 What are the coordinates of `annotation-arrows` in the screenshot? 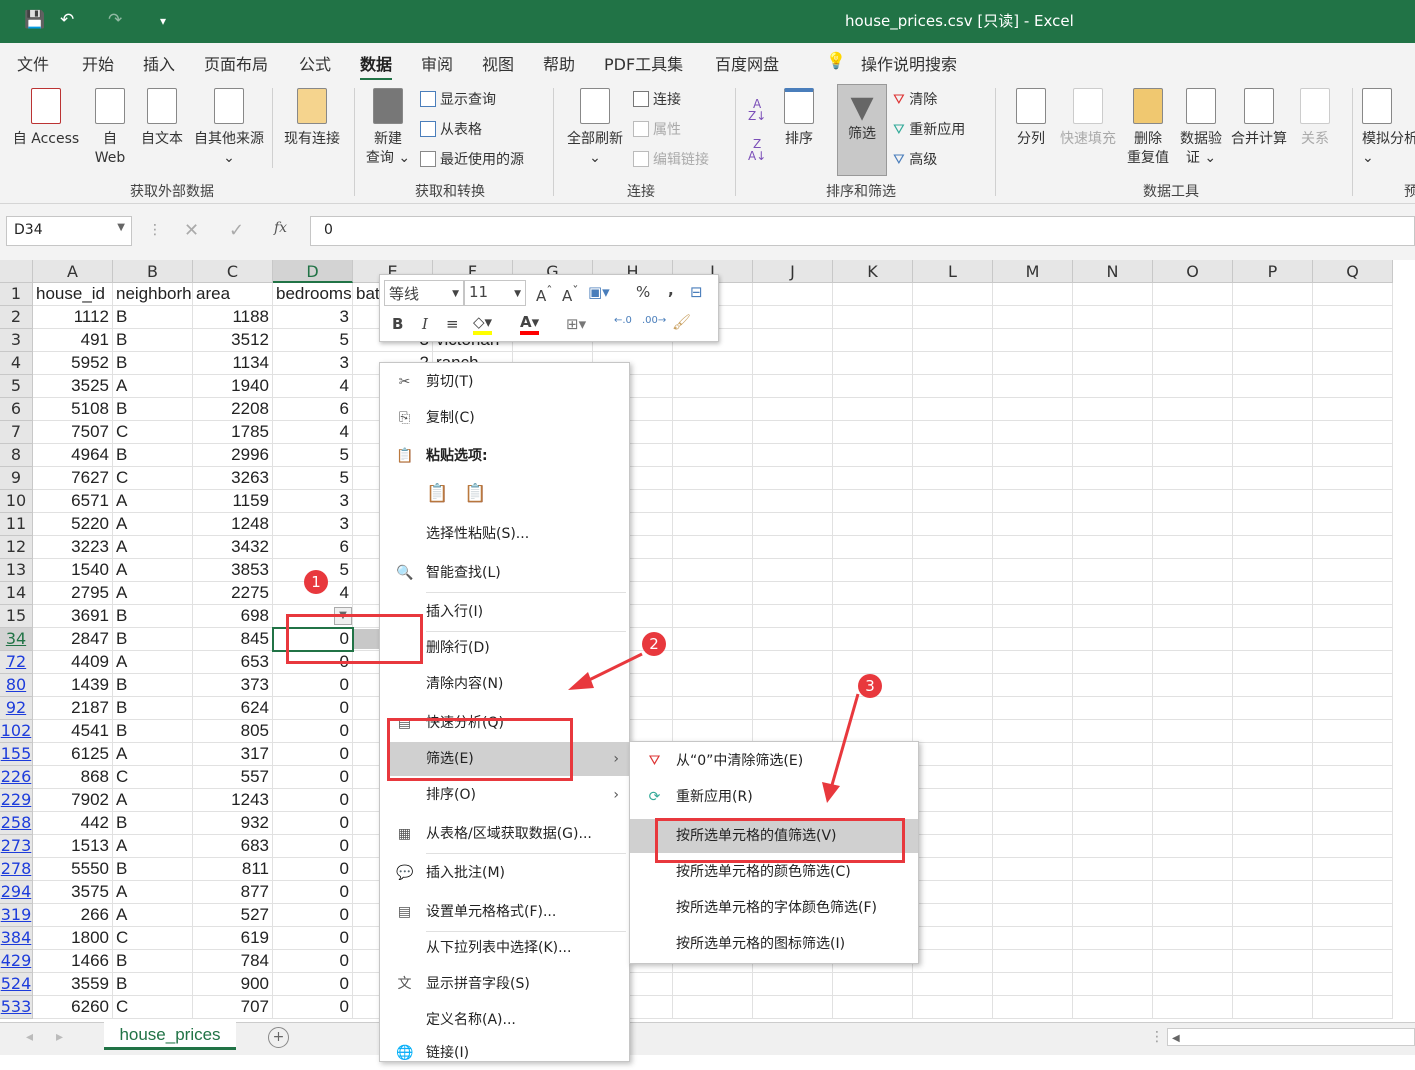 It's located at (714, 727).